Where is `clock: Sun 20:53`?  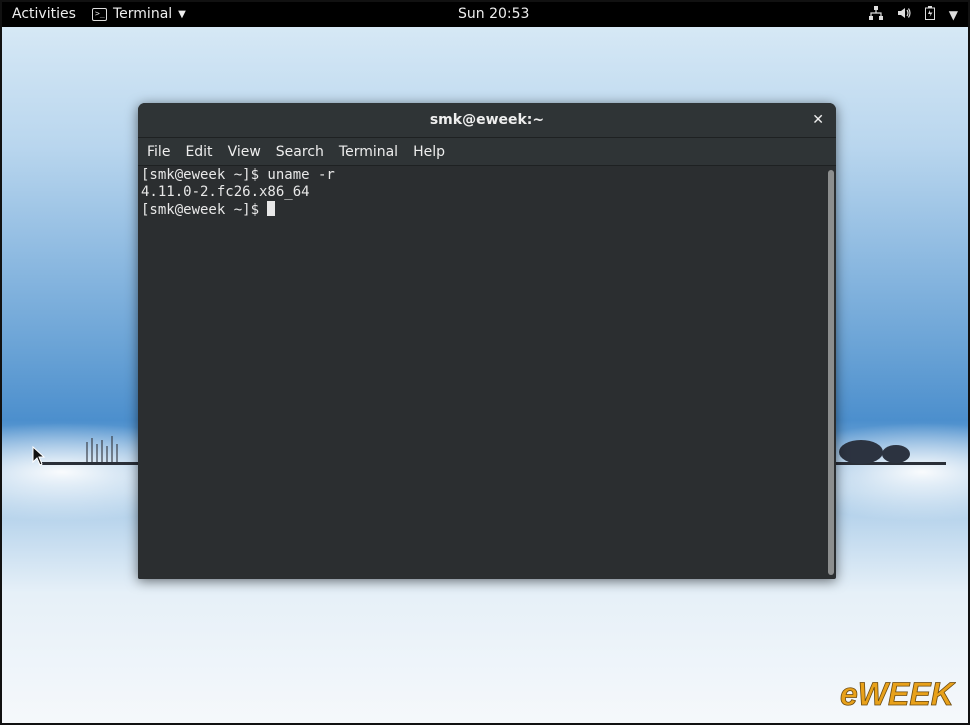 clock: Sun 20:53 is located at coordinates (493, 14).